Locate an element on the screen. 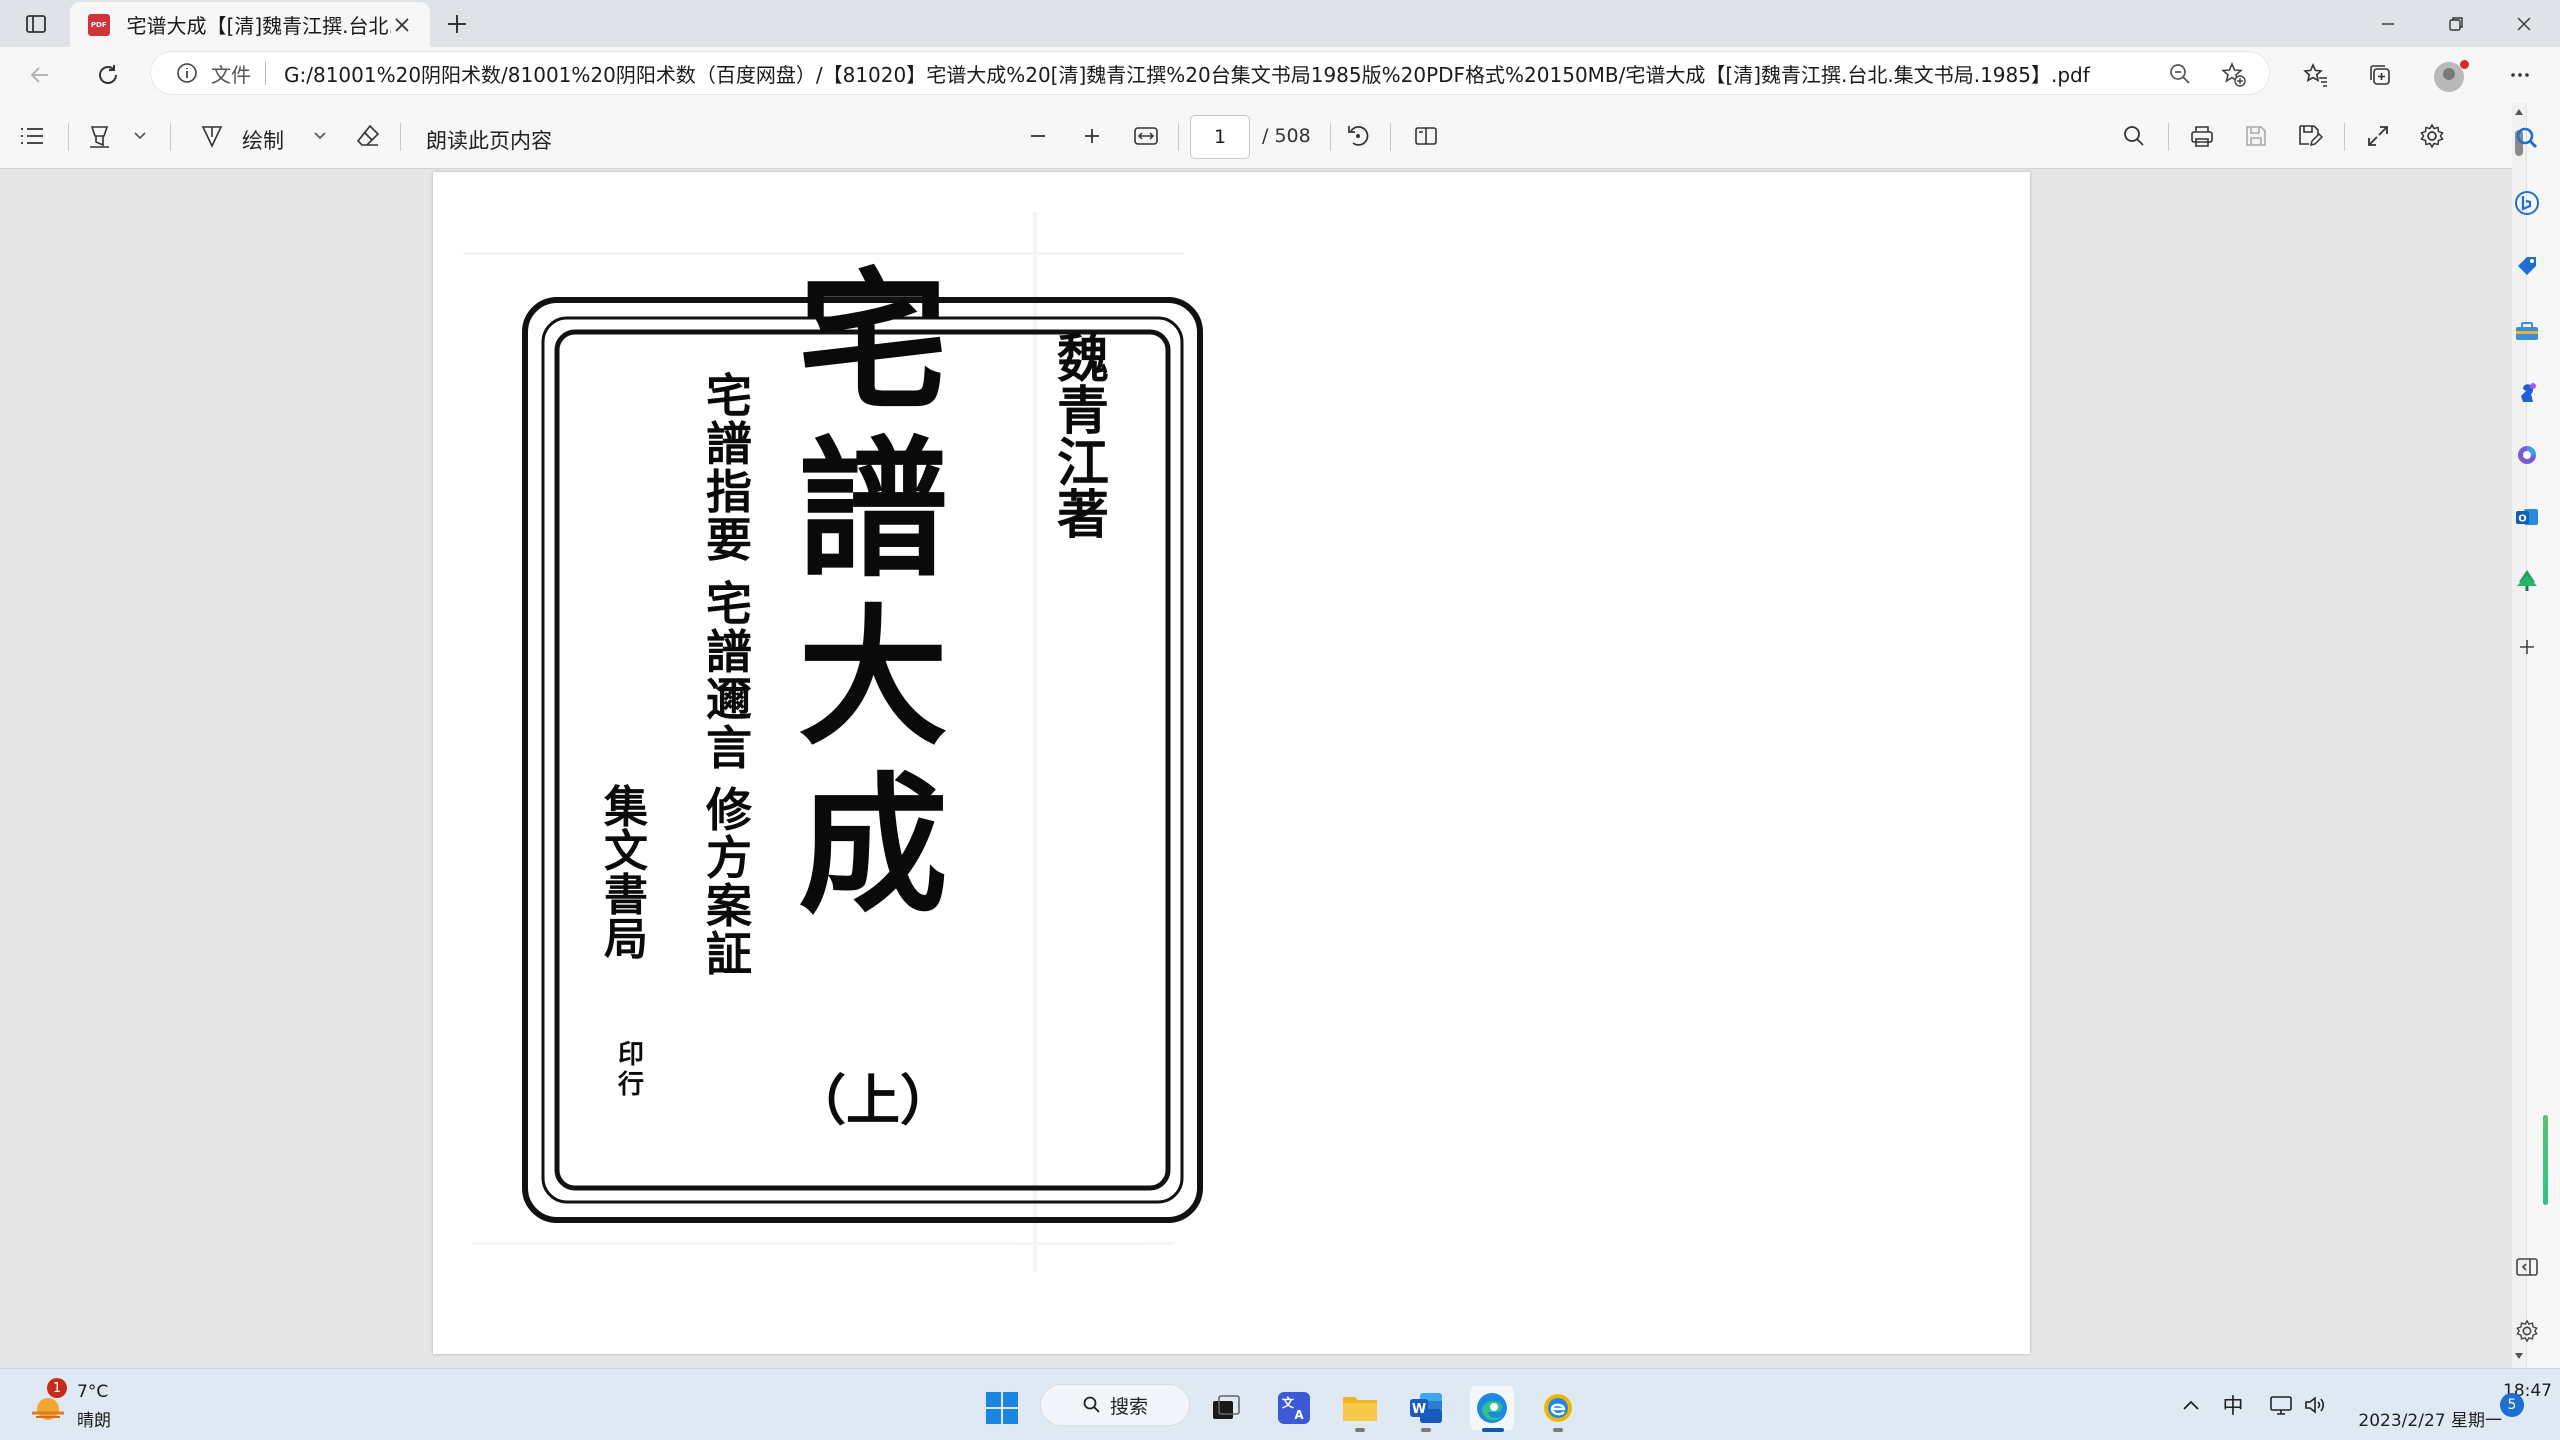 This screenshot has height=1440, width=2560. gear-icon is located at coordinates (2432, 136).